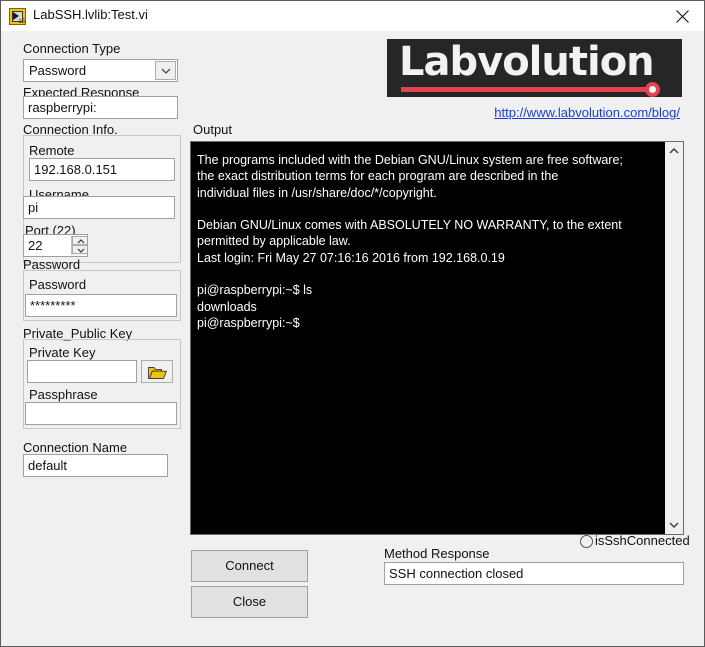  Describe the element at coordinates (79, 240) in the screenshot. I see `port-stepper-up` at that location.